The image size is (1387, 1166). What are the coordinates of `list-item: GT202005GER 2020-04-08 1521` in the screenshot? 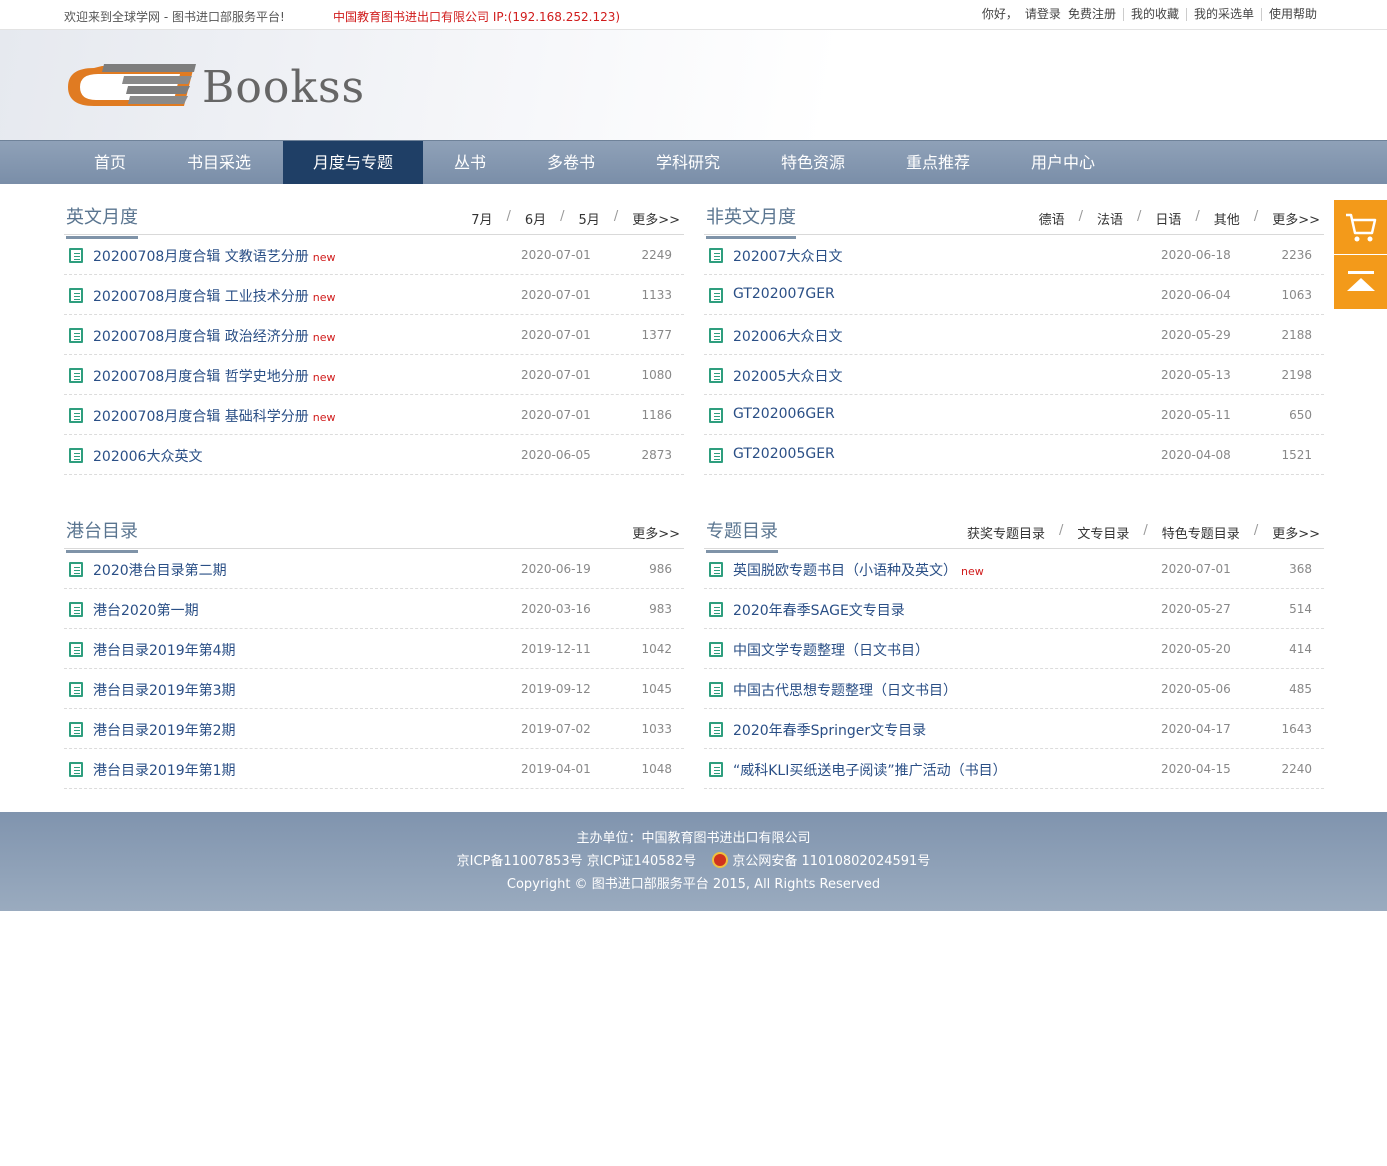 It's located at (1014, 455).